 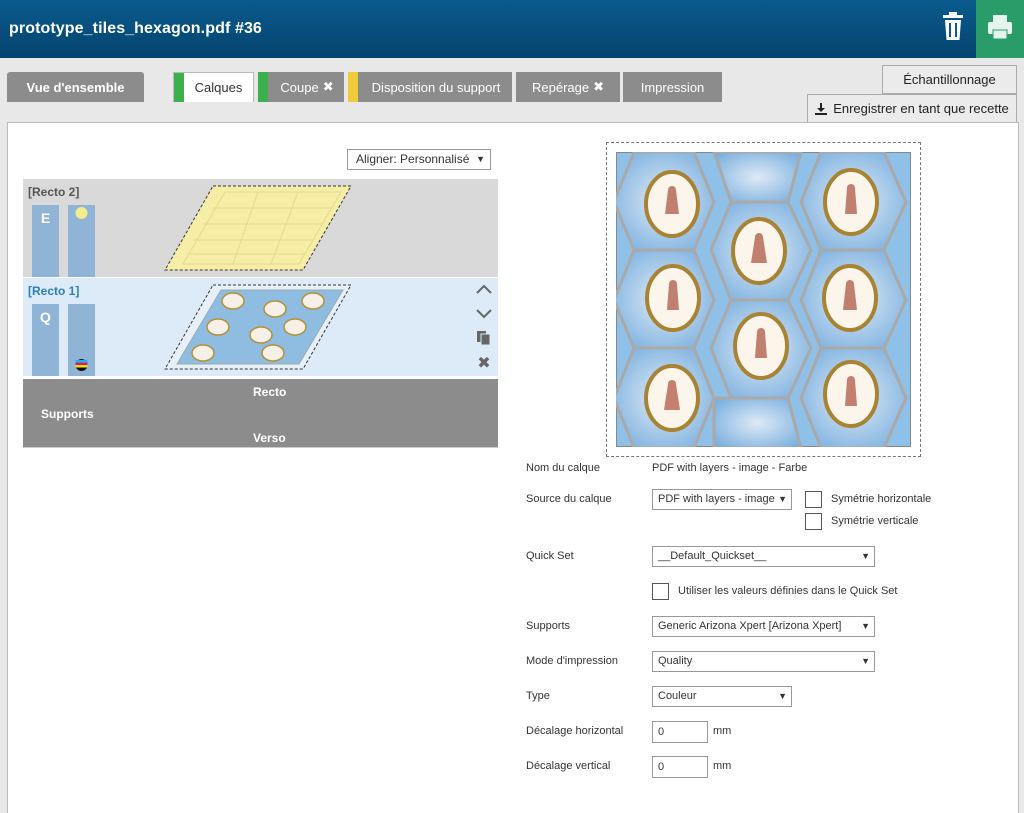 What do you see at coordinates (484, 338) in the screenshot?
I see `duplicate-icon` at bounding box center [484, 338].